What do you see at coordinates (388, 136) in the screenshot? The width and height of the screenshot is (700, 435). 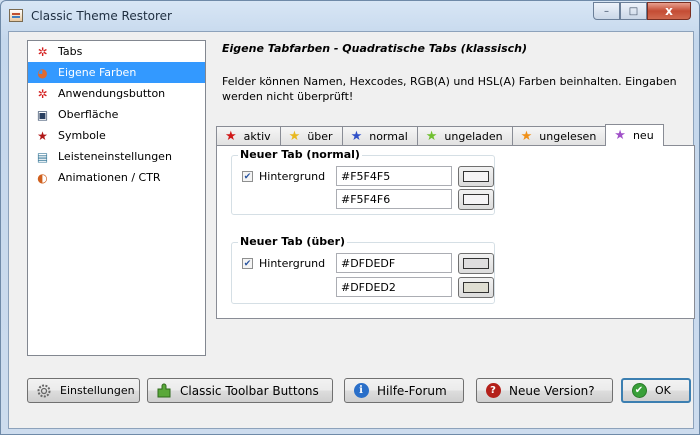 I see `tab-label: normal` at bounding box center [388, 136].